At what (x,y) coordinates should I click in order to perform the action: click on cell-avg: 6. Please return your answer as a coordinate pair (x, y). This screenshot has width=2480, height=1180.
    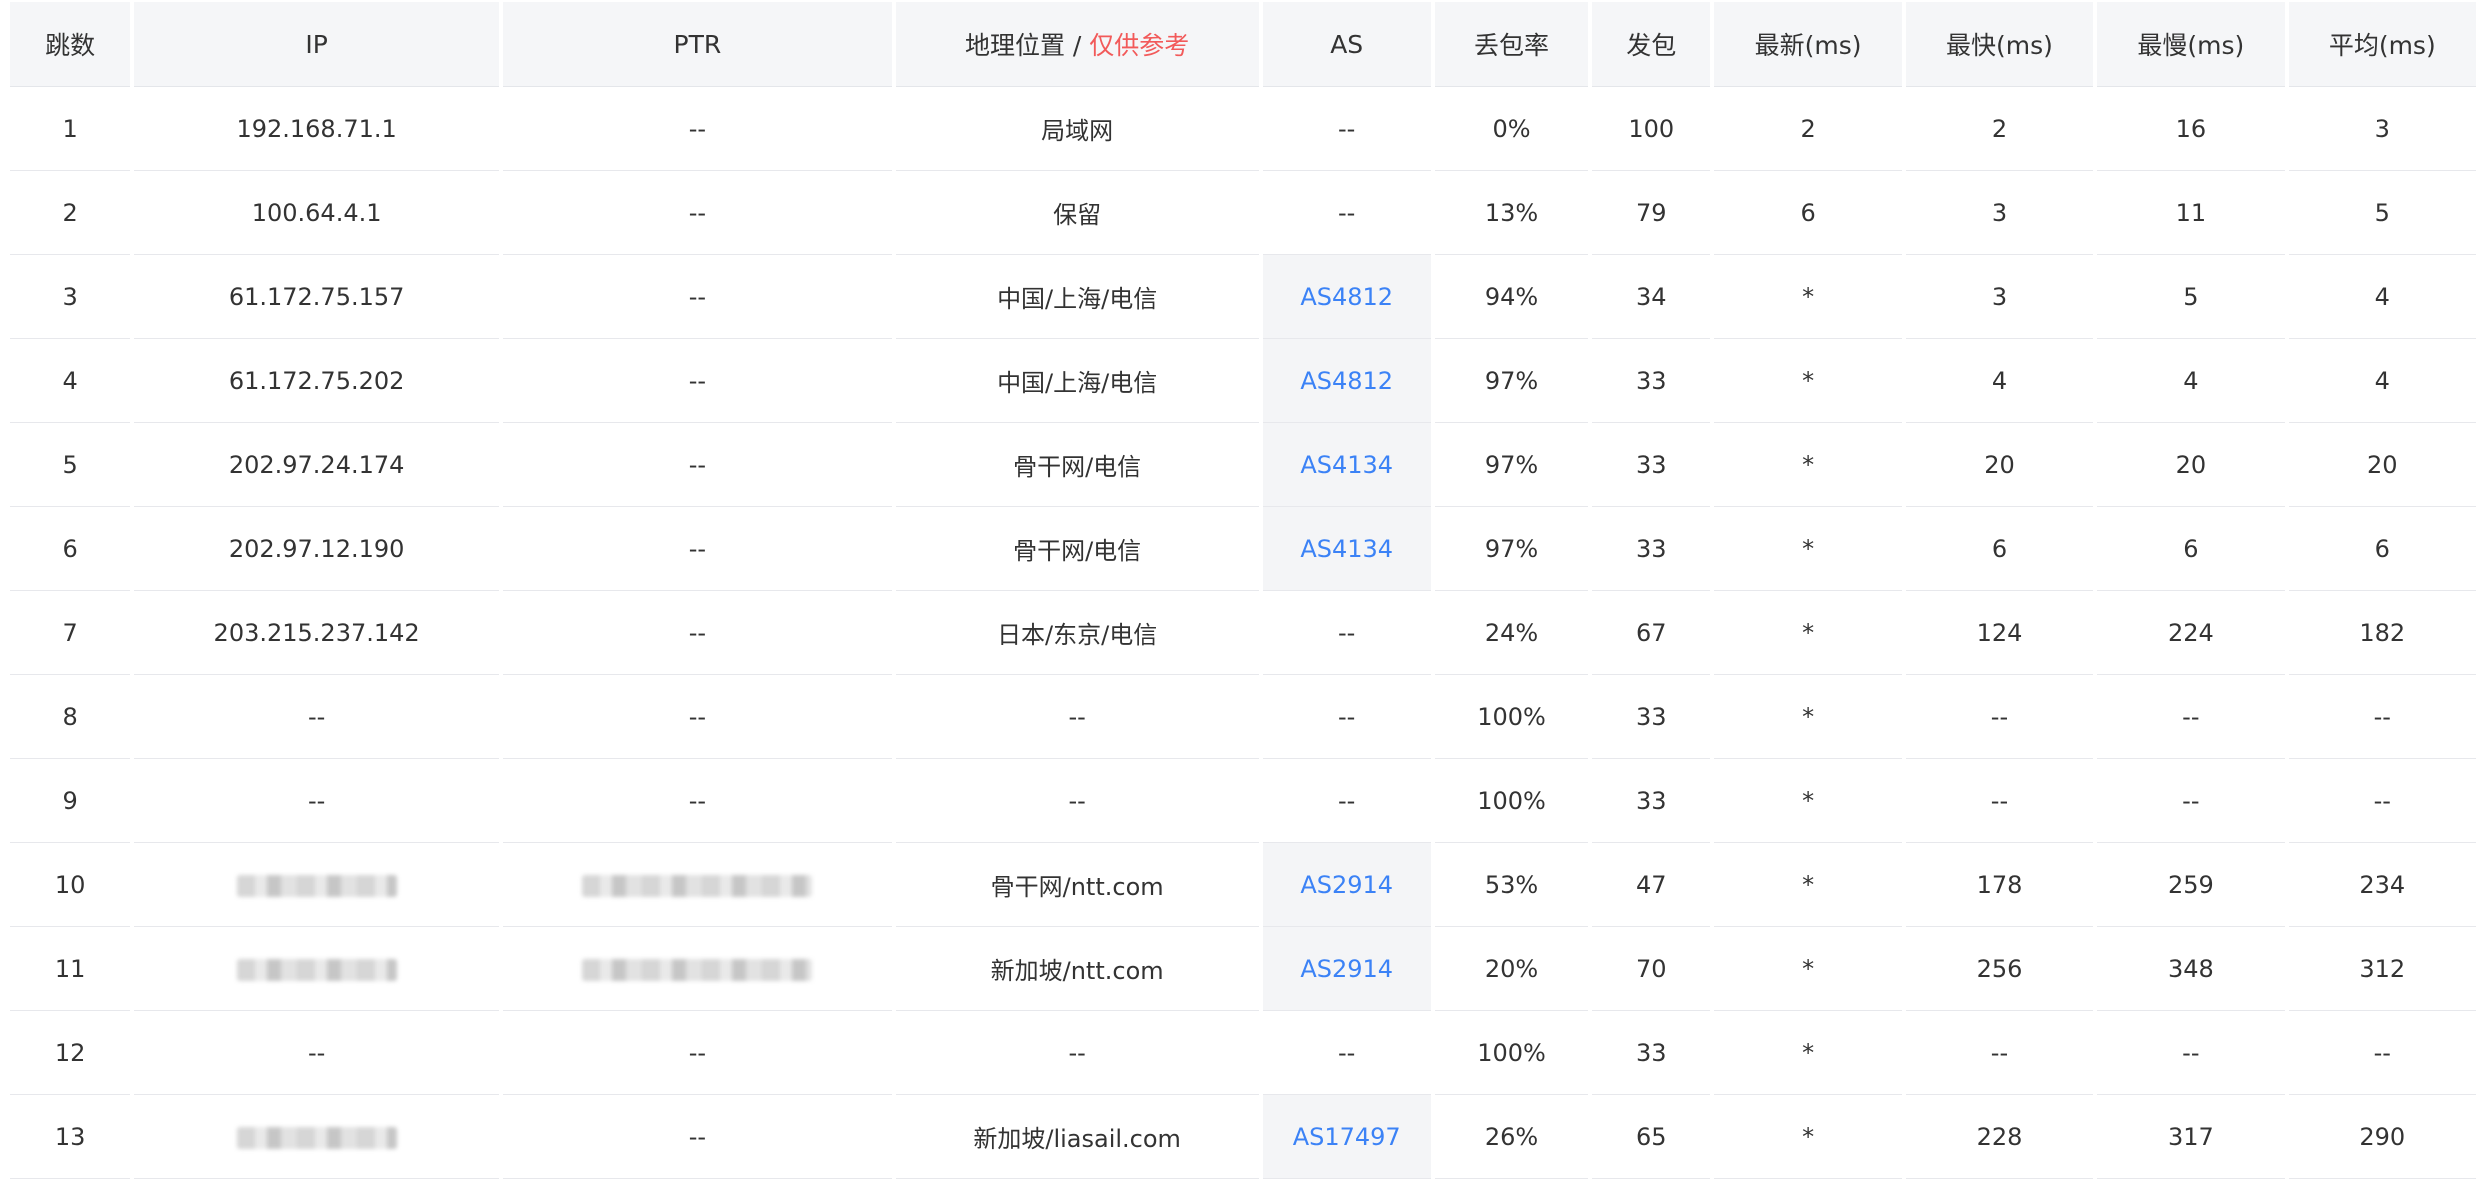
    Looking at the image, I should click on (2382, 549).